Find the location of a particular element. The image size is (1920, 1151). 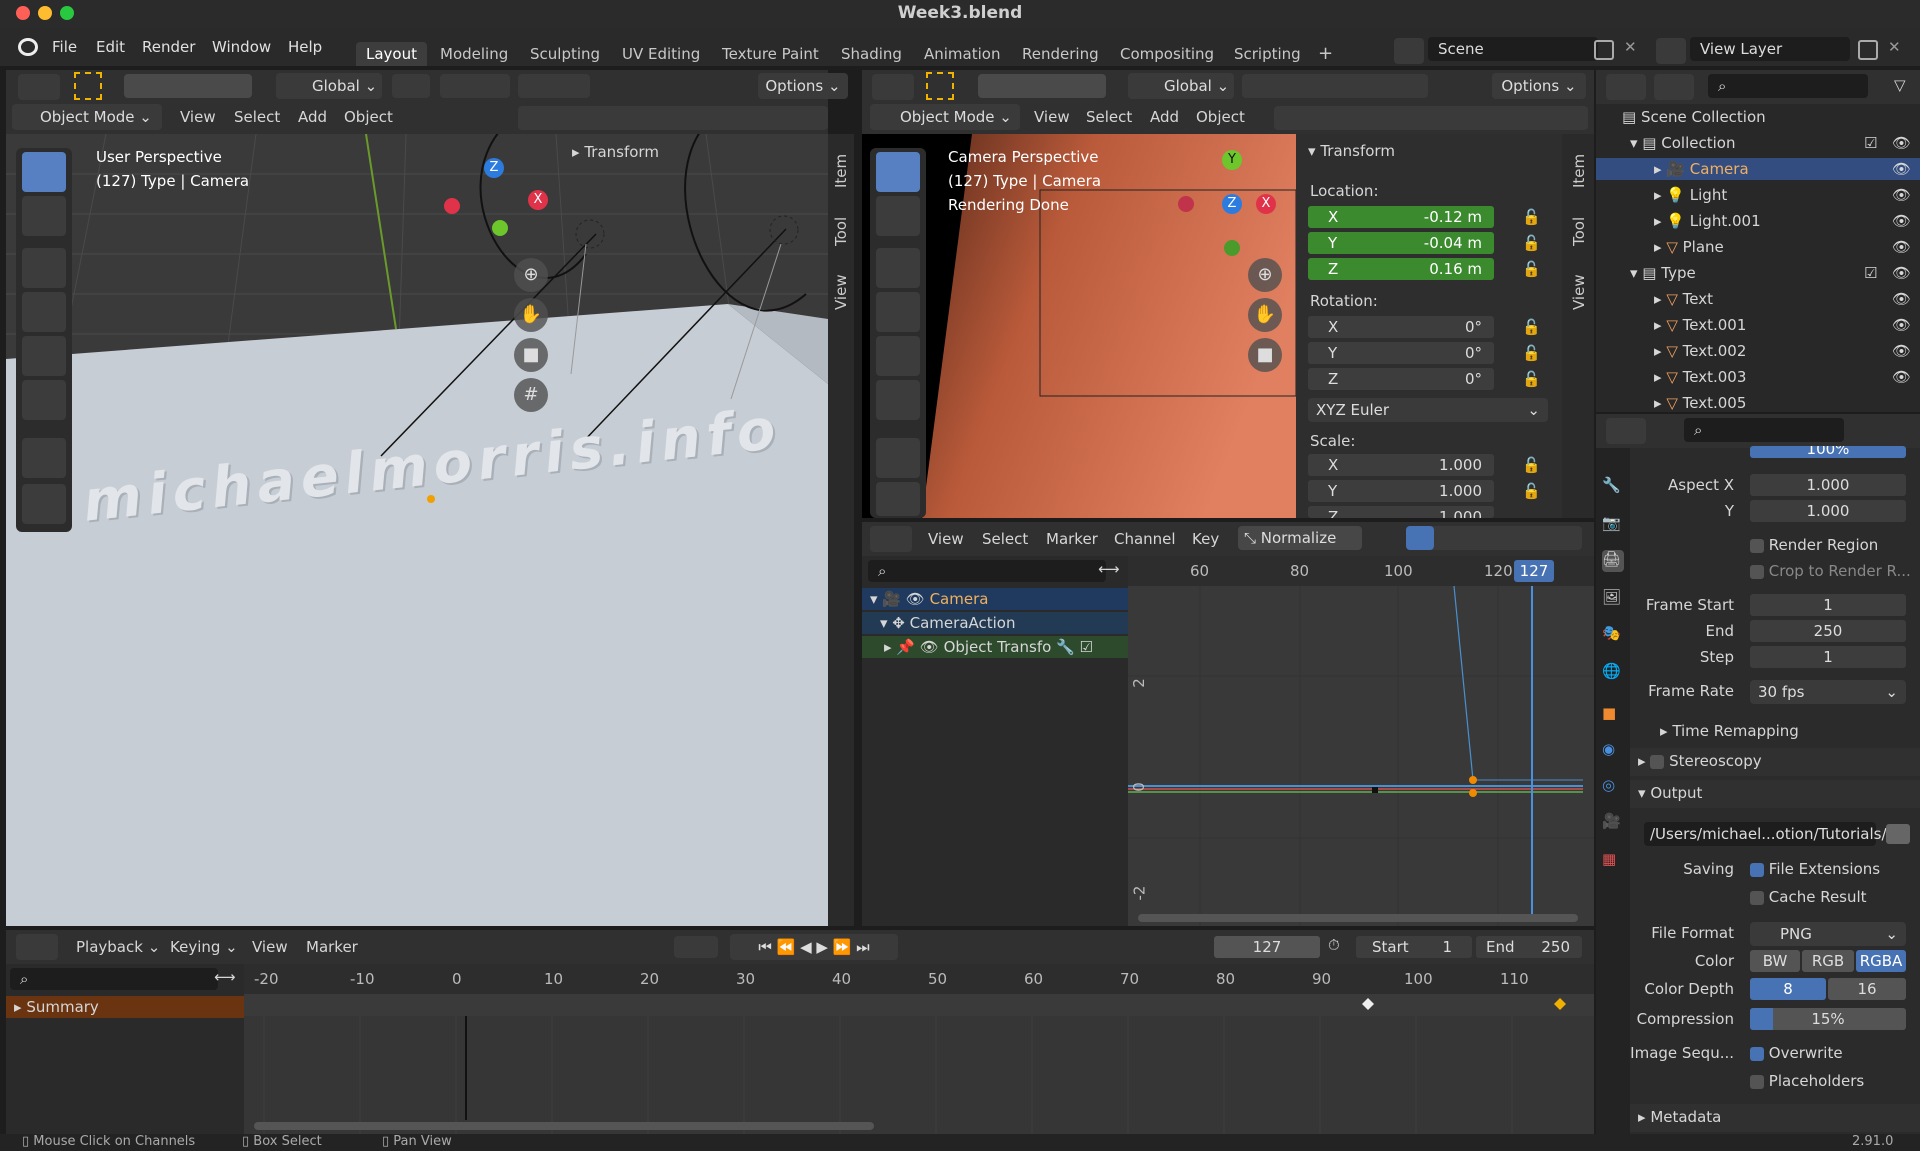

viewport-overlays-icons is located at coordinates (1431, 118).